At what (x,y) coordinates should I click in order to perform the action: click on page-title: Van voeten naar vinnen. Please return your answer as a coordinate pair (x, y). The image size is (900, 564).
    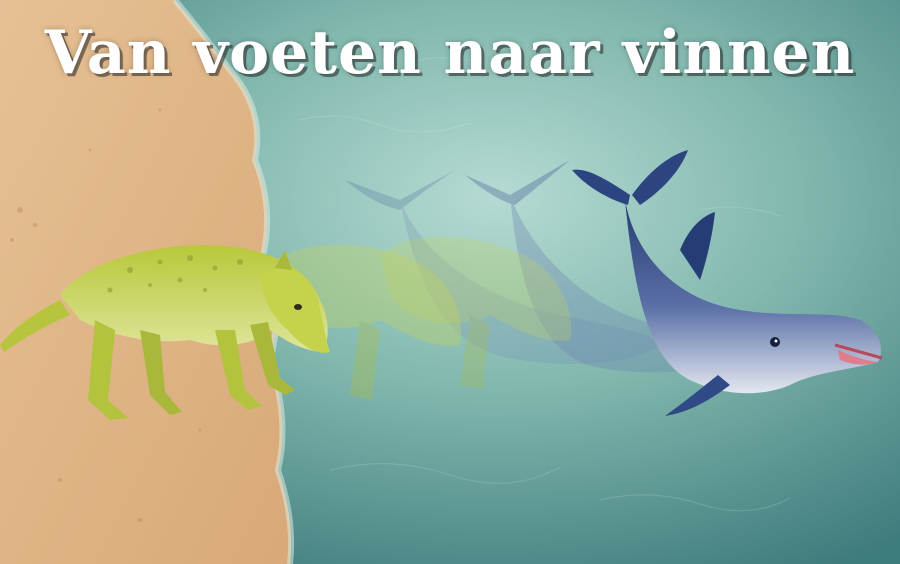
    Looking at the image, I should click on (450, 53).